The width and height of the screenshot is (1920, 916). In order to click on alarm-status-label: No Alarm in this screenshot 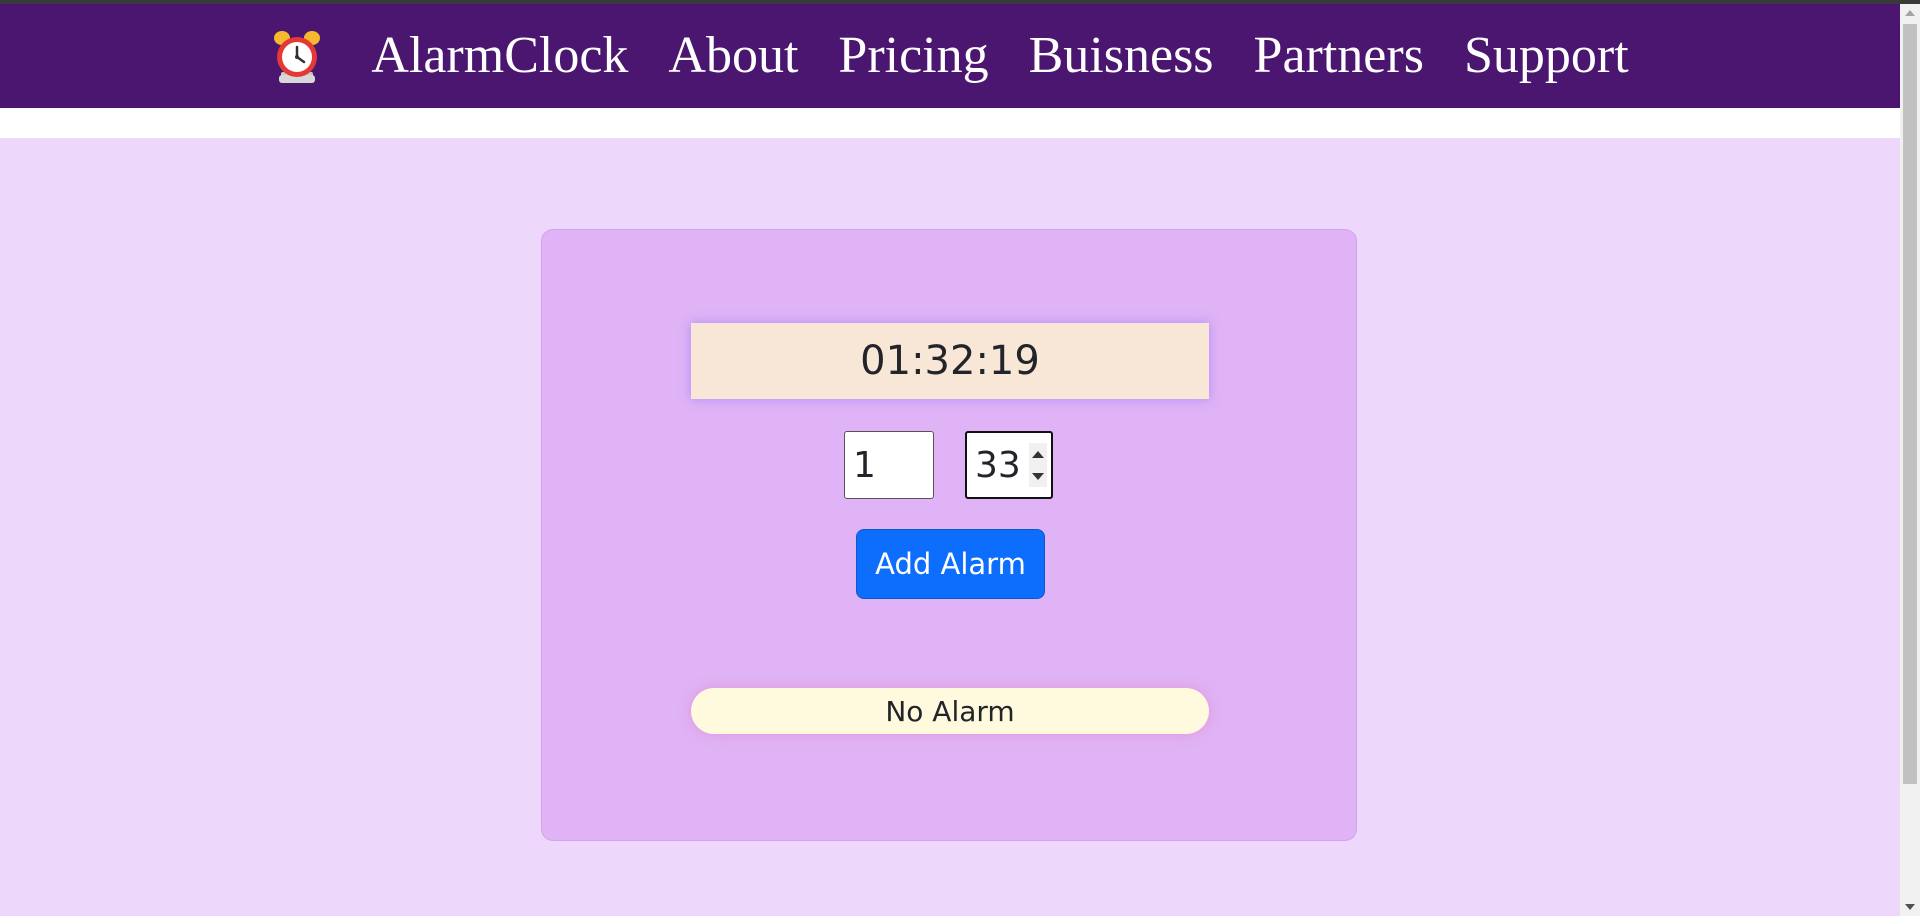, I will do `click(950, 711)`.